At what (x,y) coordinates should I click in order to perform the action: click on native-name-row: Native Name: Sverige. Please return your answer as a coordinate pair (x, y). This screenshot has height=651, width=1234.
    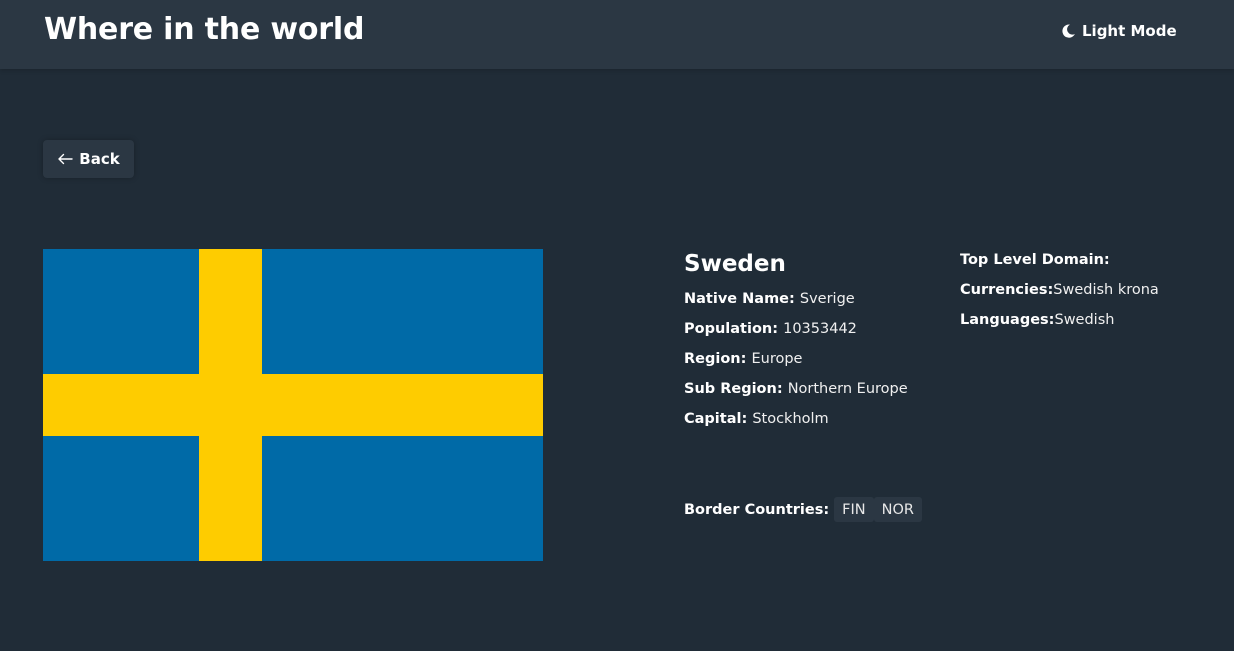
    Looking at the image, I should click on (796, 304).